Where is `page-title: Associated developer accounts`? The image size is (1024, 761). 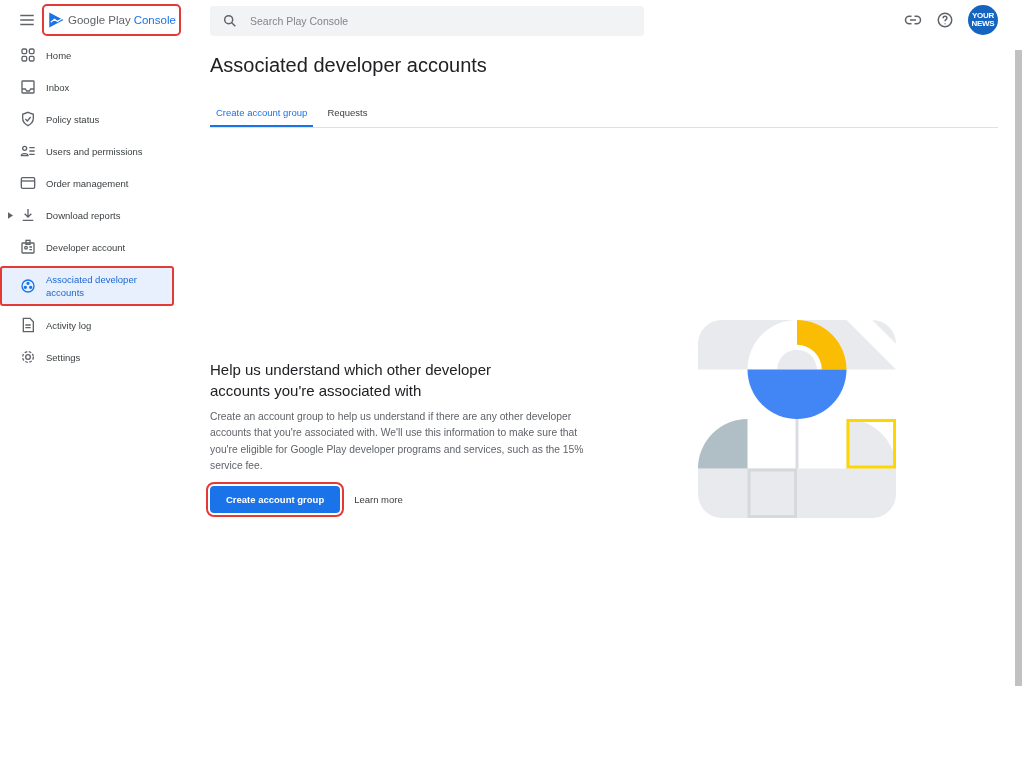
page-title: Associated developer accounts is located at coordinates (349, 65).